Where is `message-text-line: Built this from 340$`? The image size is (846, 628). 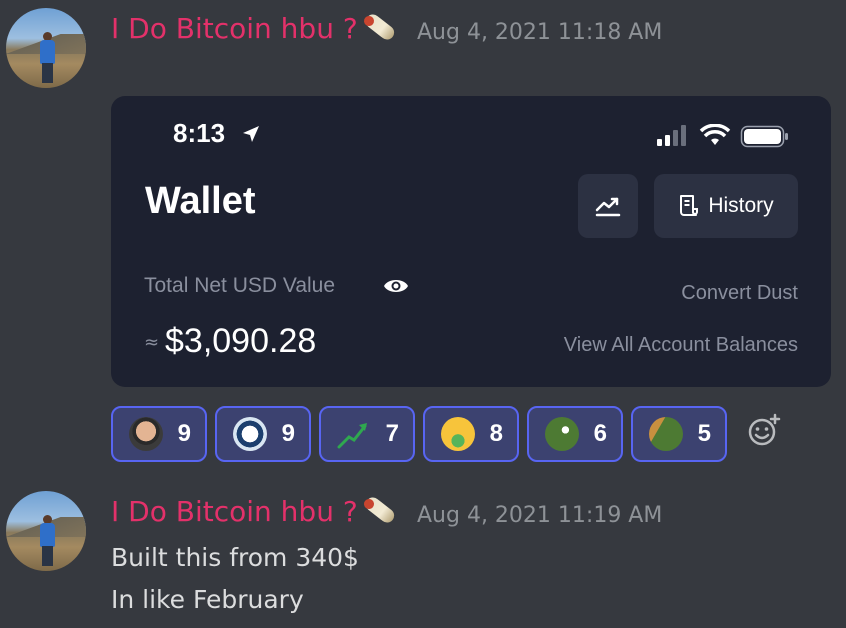 message-text-line: Built this from 340$ is located at coordinates (235, 557).